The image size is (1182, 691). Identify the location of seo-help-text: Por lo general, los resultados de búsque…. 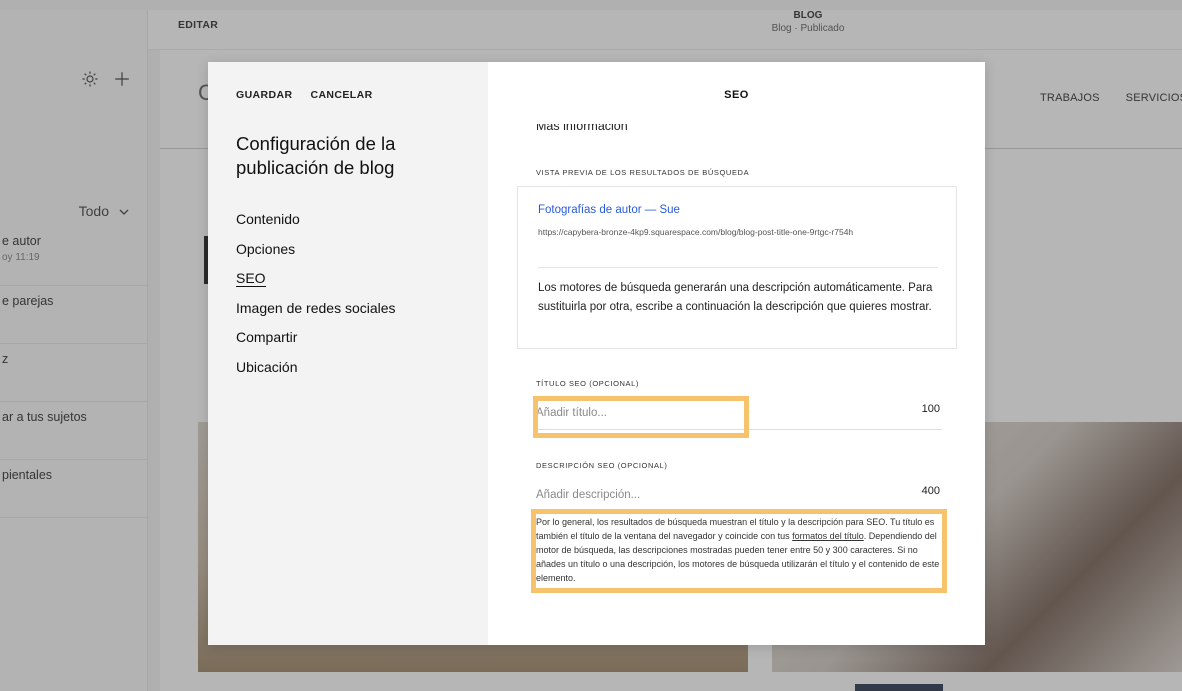
(741, 549).